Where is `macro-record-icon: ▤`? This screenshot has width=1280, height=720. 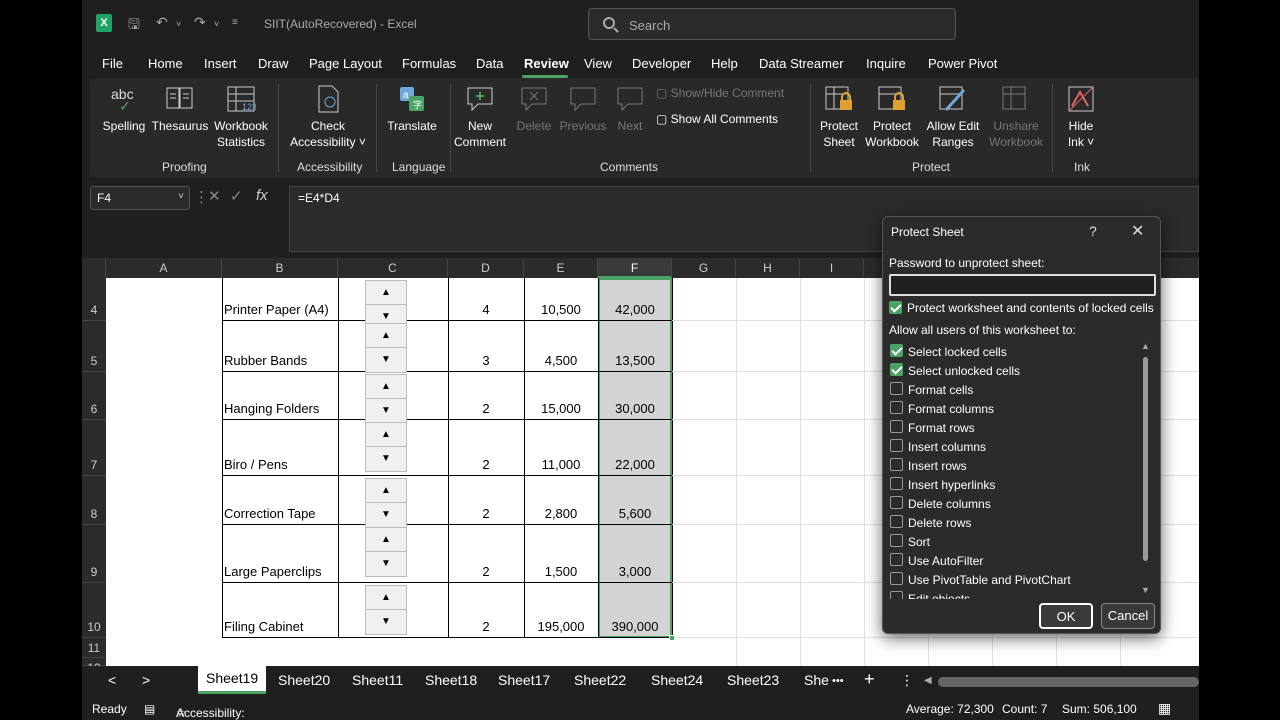
macro-record-icon: ▤ is located at coordinates (149, 709).